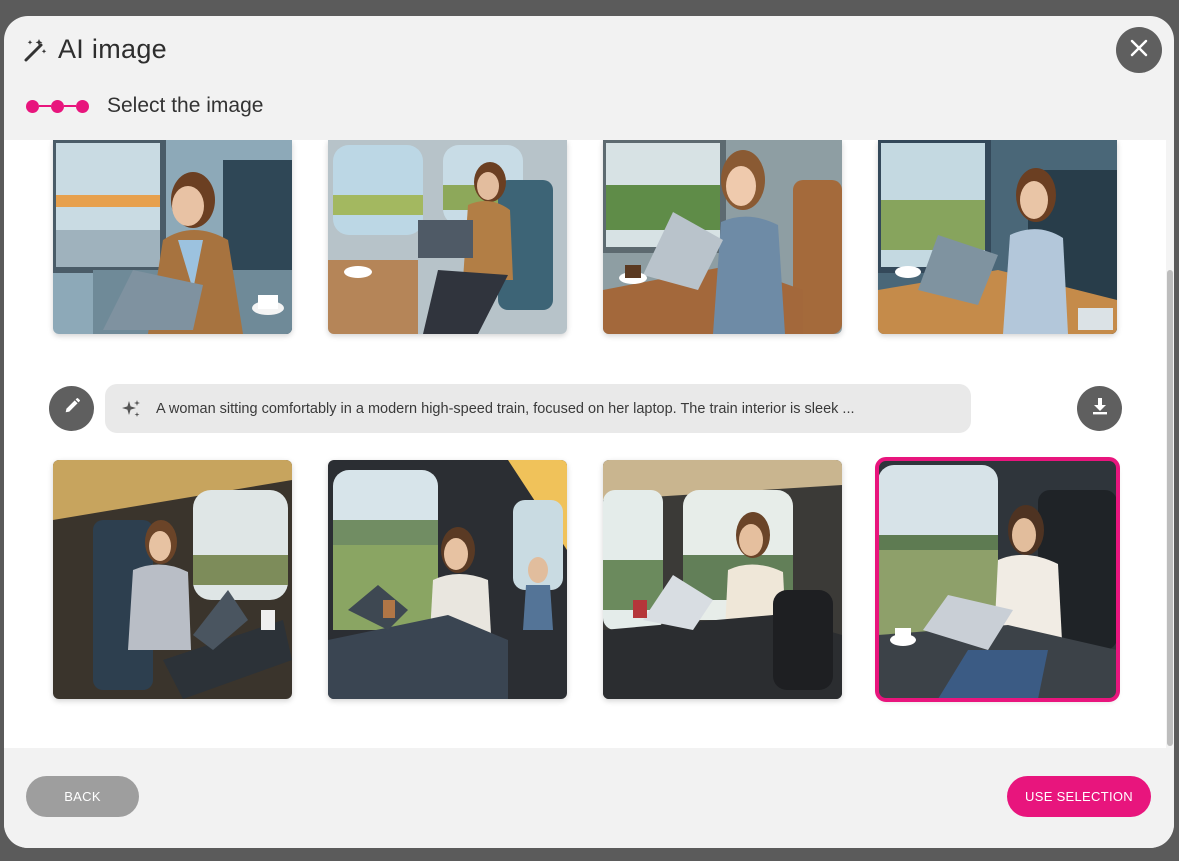  What do you see at coordinates (589, 798) in the screenshot?
I see `dialog-footer: BACK USE SELECTION` at bounding box center [589, 798].